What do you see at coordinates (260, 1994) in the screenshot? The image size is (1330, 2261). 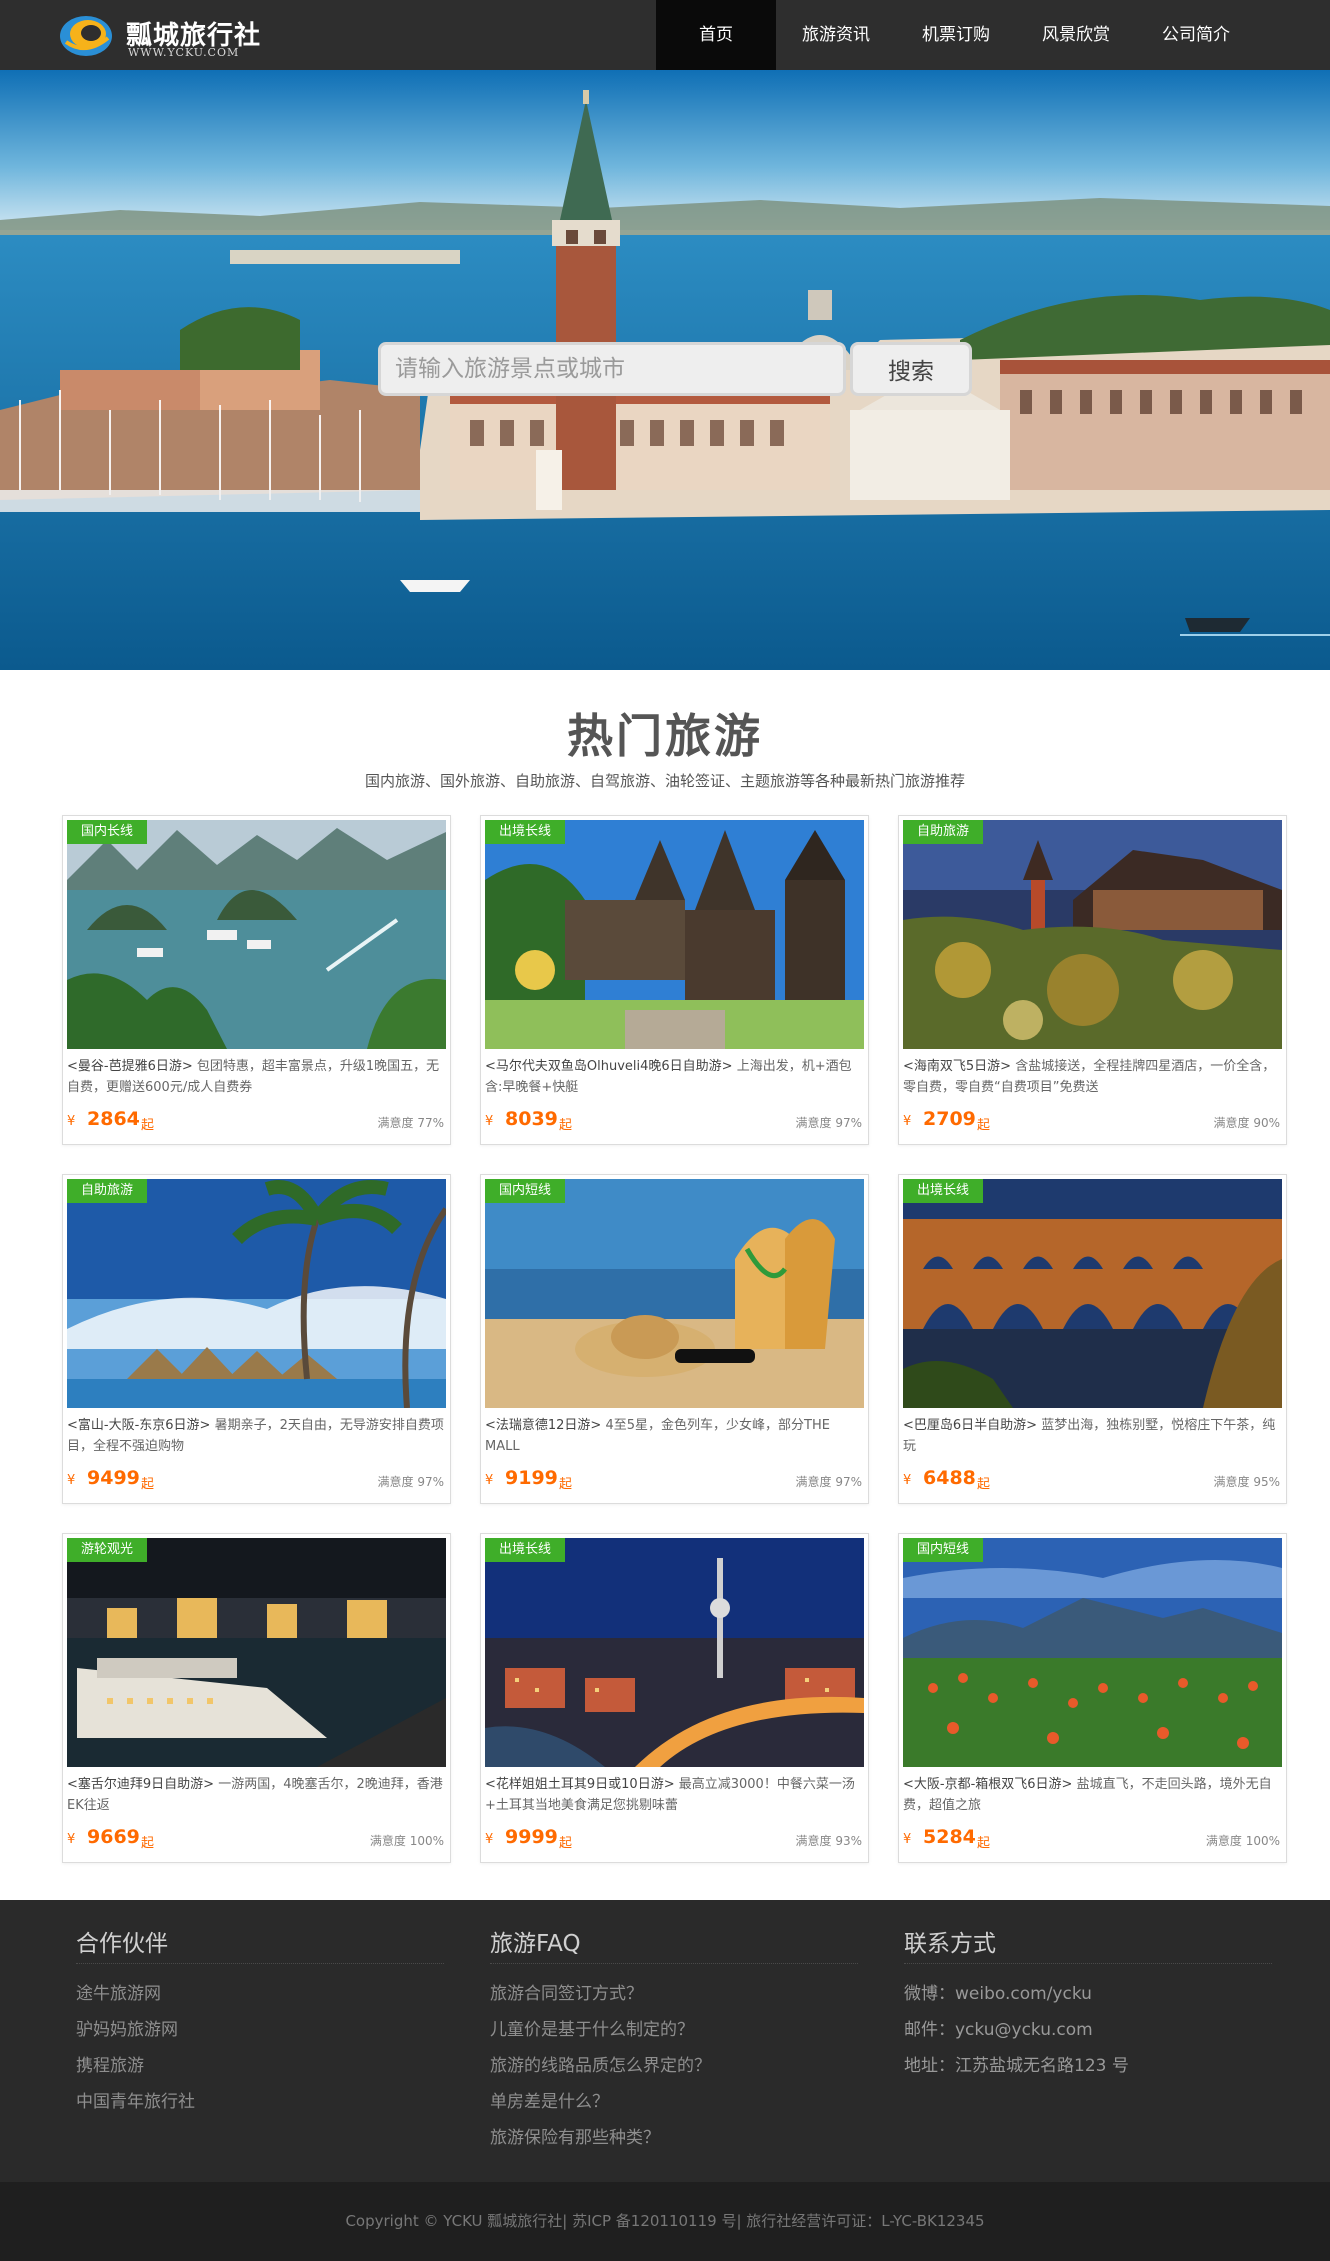 I see `partner-link: 途牛旅游网` at bounding box center [260, 1994].